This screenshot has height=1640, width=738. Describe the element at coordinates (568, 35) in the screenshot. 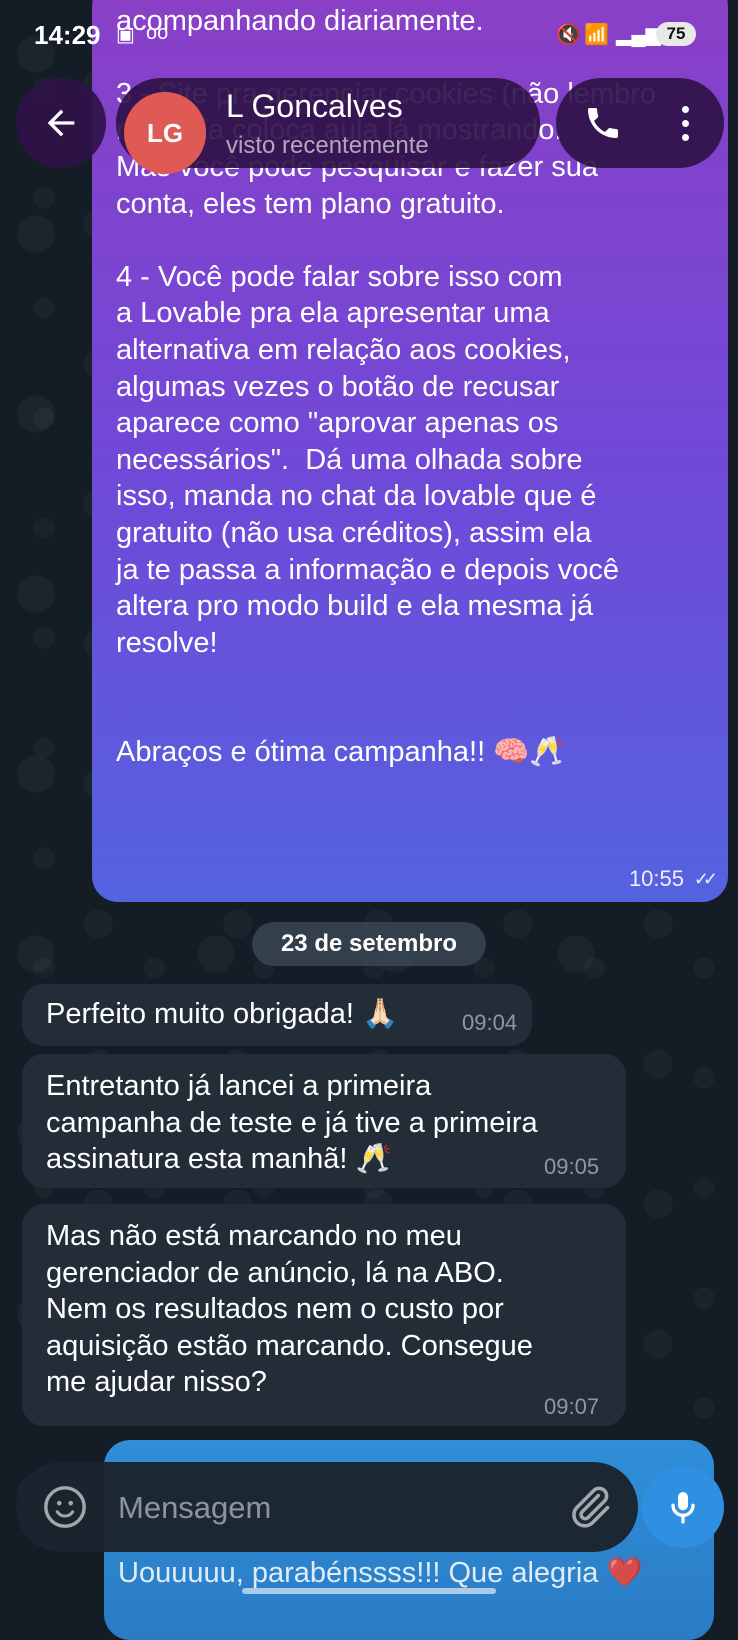

I see `mute-icon: 🔇` at that location.